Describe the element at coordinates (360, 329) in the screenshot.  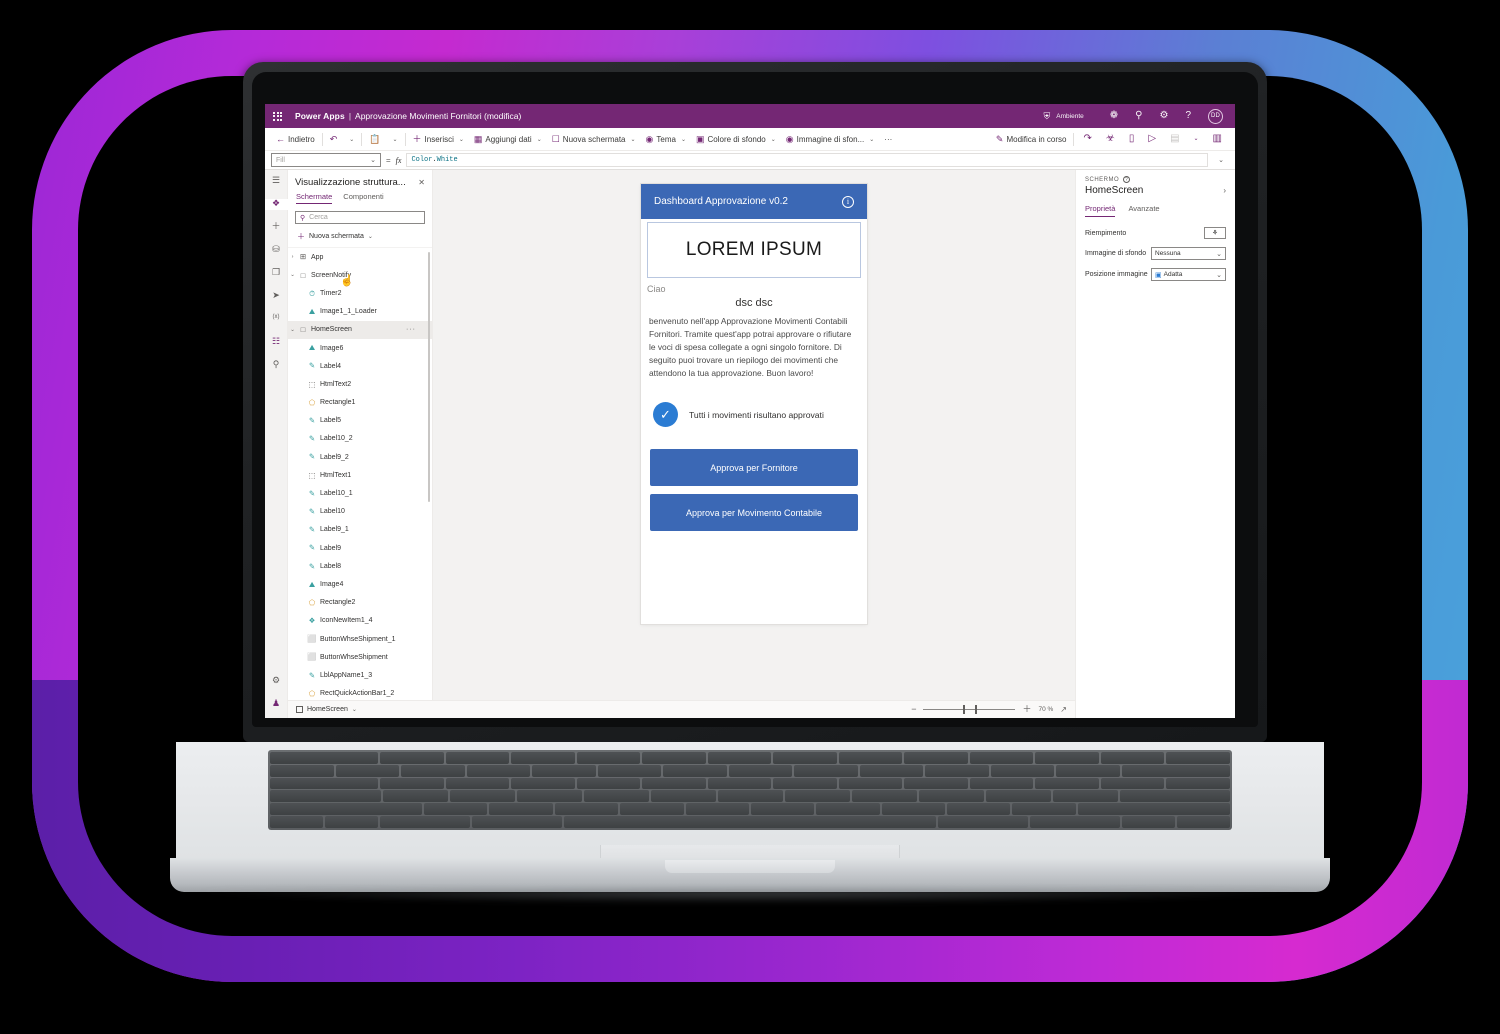
I see `tree-node-homescreen: ⌄ □ HomeScreen ···` at that location.